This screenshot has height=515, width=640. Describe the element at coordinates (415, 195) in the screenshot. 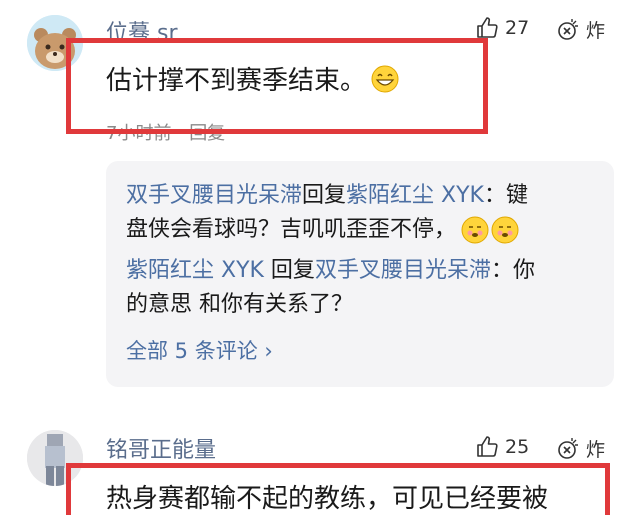

I see `reply-target: 紫陌红尘 XYK` at that location.